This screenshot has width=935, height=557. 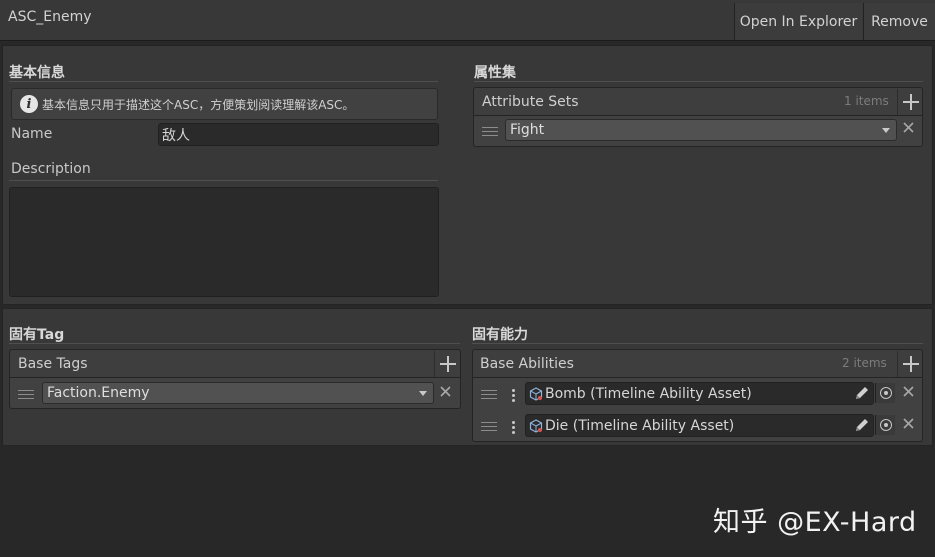 I want to click on open-in-explorer-button: Open In Explorer, so click(x=798, y=21).